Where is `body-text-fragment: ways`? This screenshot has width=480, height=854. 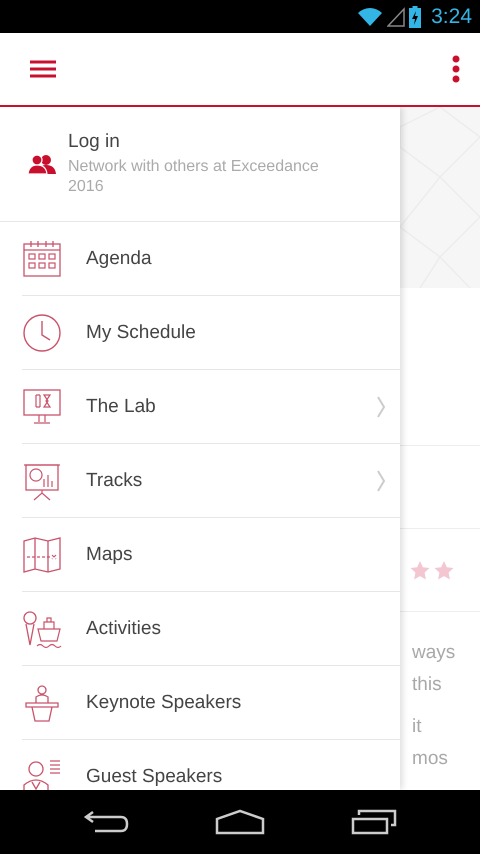 body-text-fragment: ways is located at coordinates (434, 653).